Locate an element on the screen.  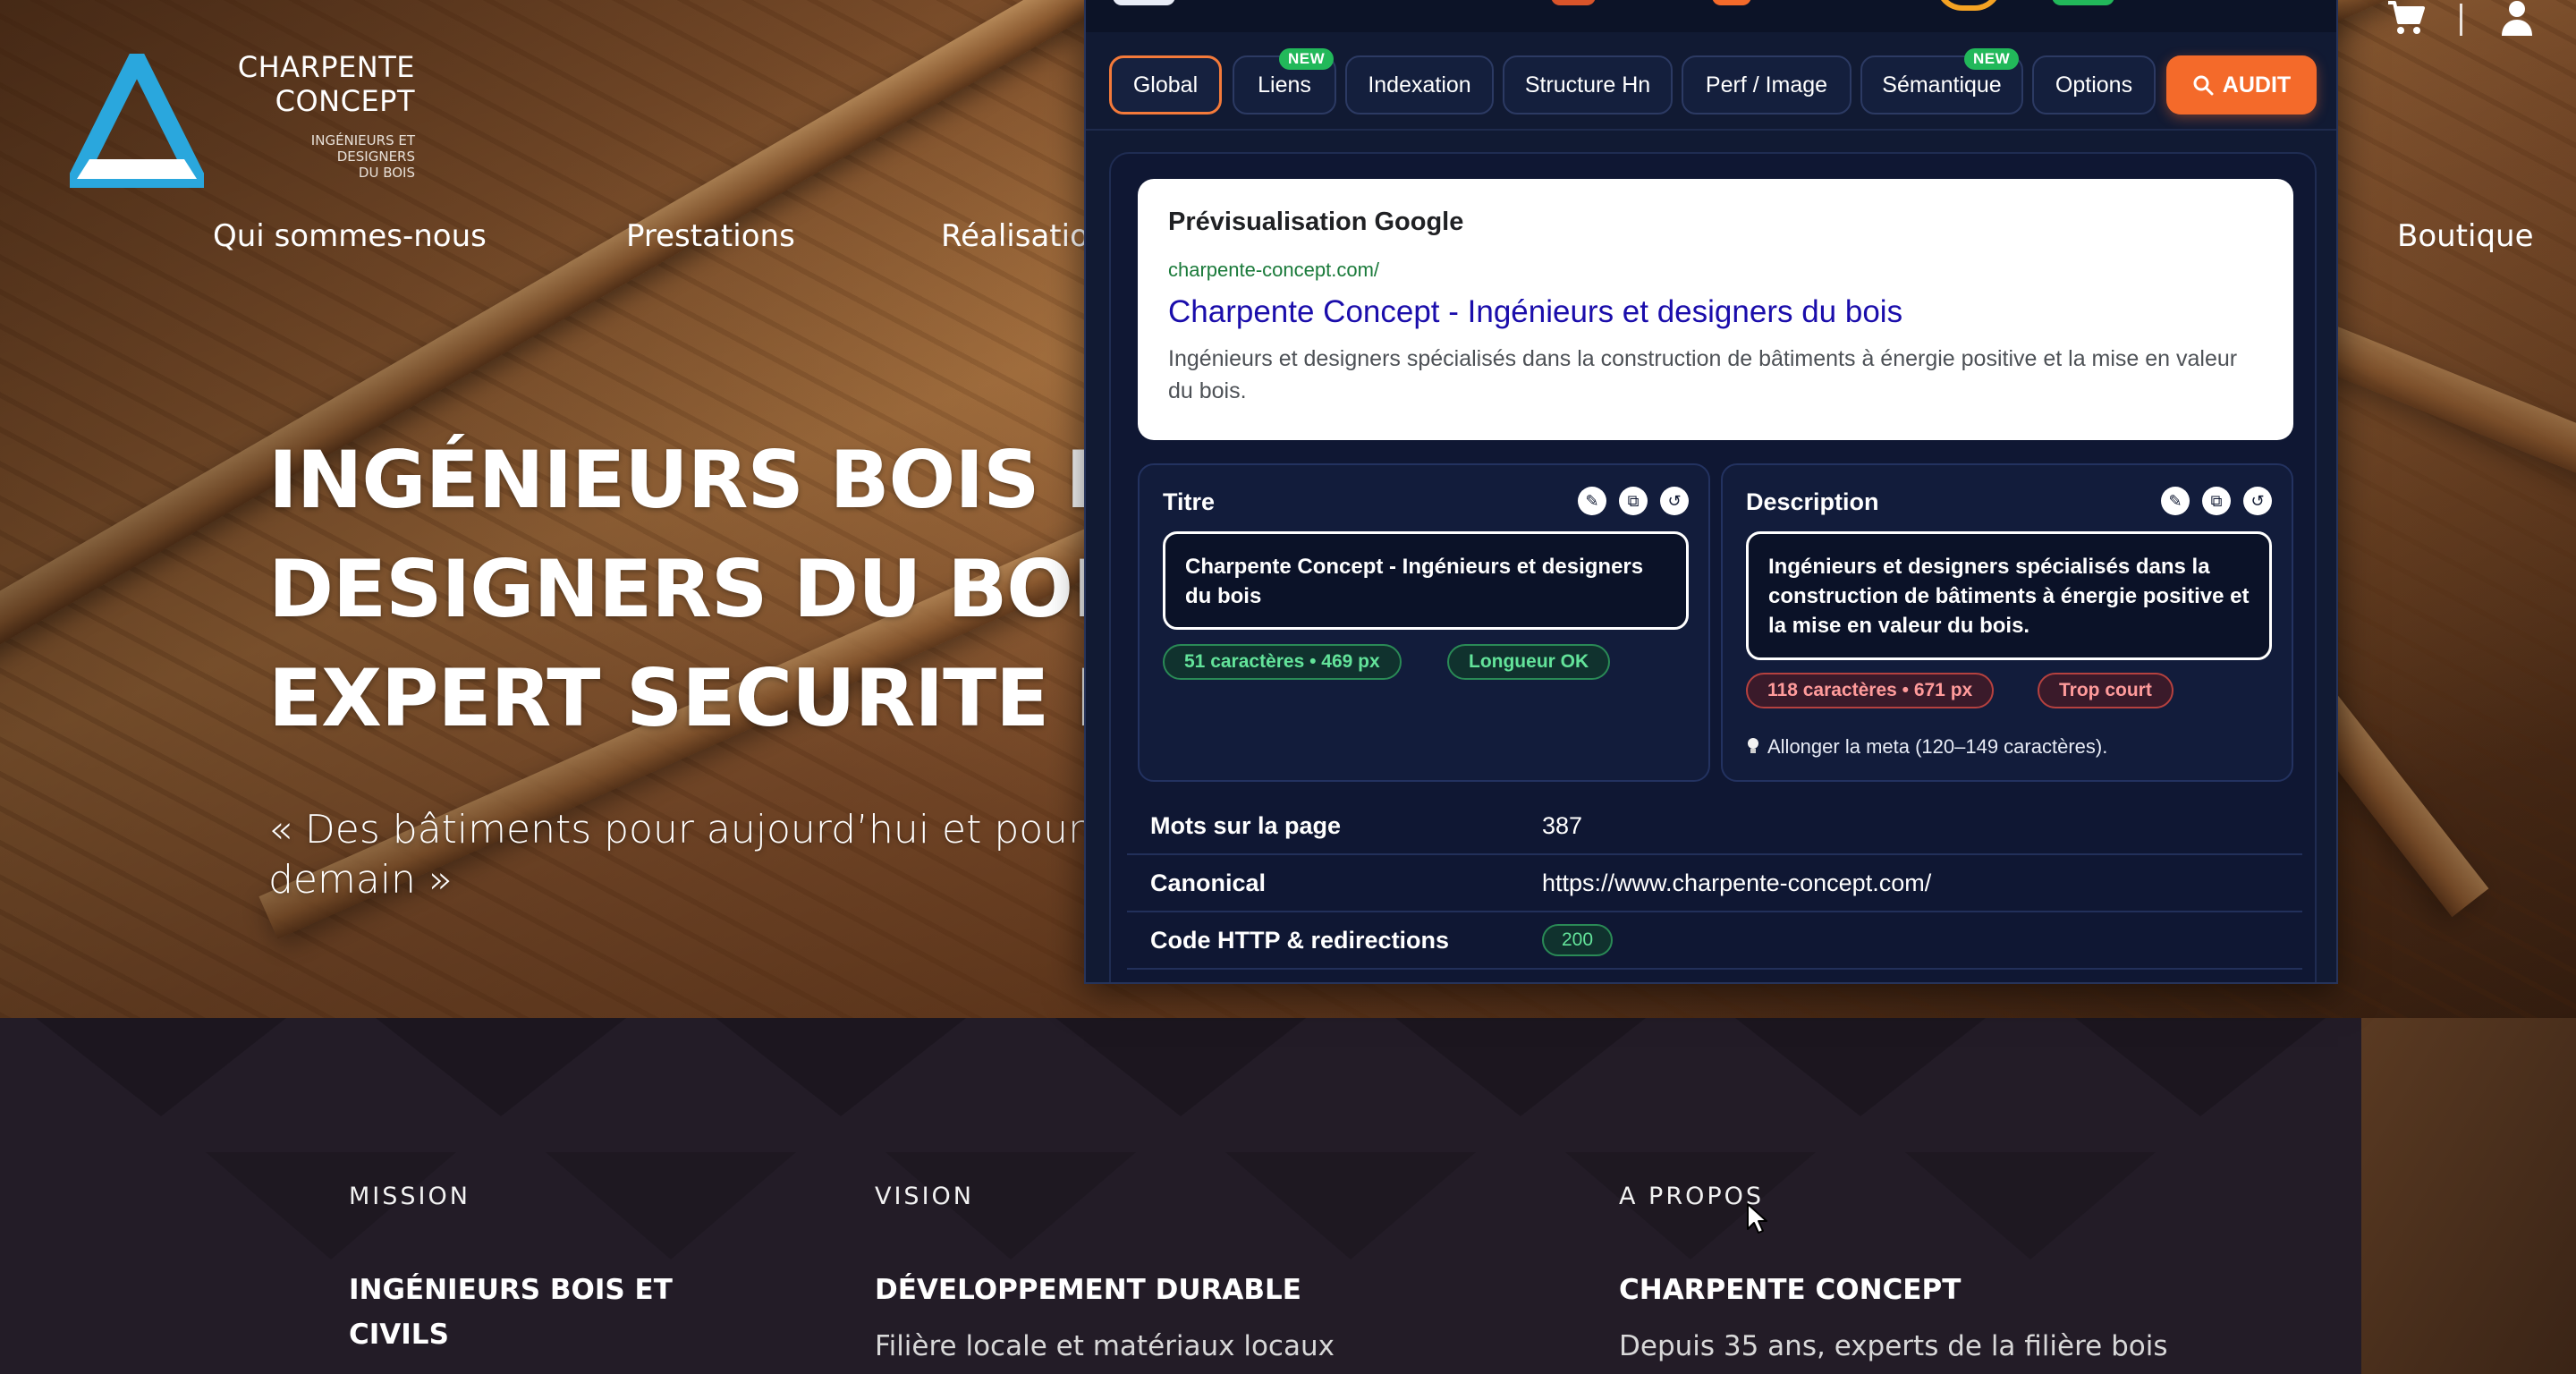
panel-top-strip is located at coordinates (1711, 16).